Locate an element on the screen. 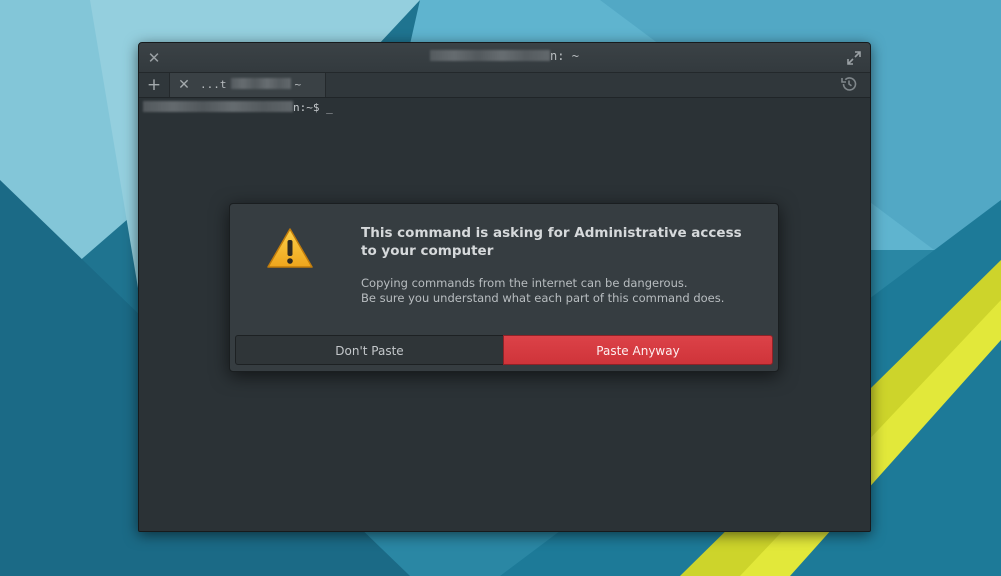 The width and height of the screenshot is (1001, 576). tab-label: ...t ~ is located at coordinates (251, 84).